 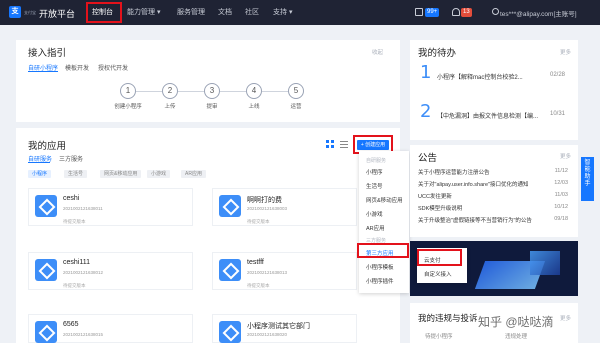 I want to click on message-icon, so click(x=419, y=12).